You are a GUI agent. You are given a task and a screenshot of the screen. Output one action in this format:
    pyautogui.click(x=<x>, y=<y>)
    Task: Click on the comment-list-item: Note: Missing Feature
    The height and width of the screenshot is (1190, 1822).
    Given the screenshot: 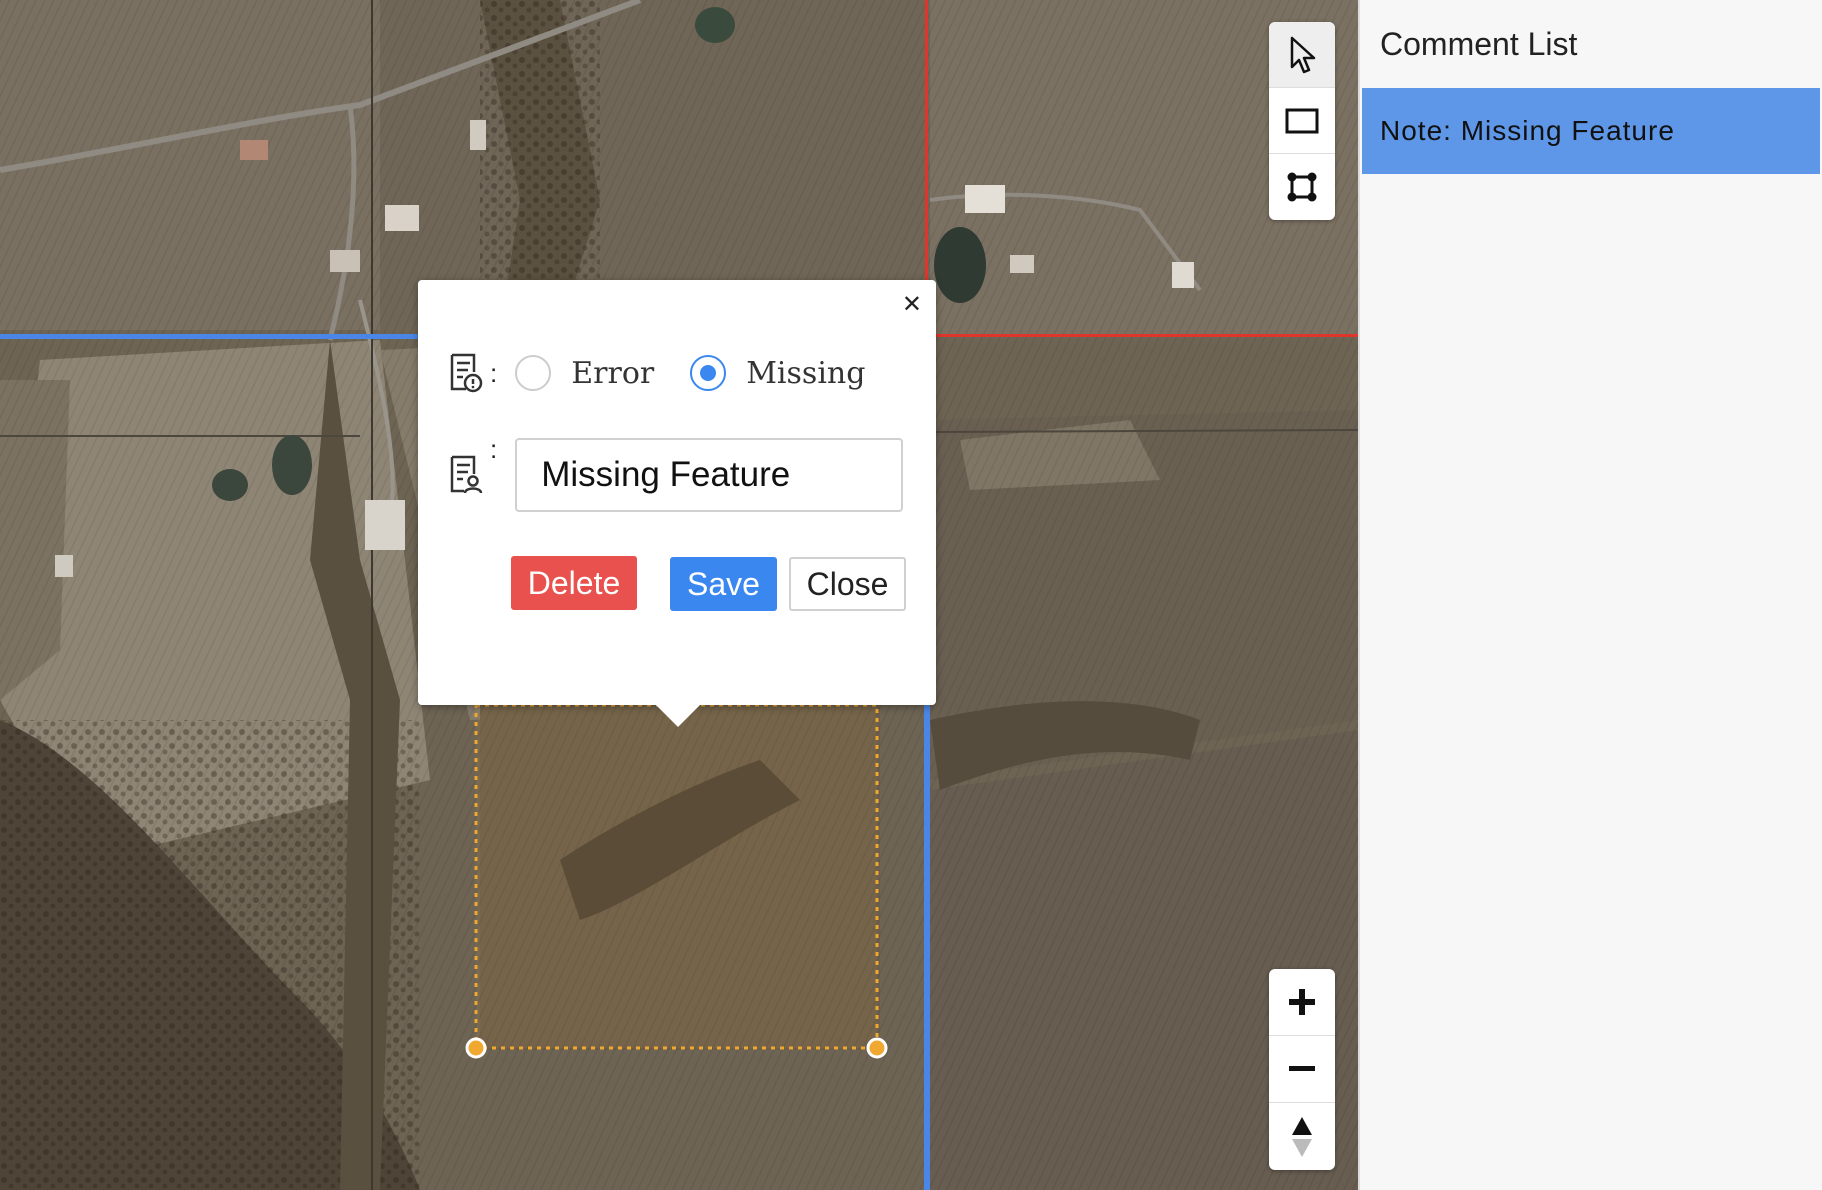 What is the action you would take?
    pyautogui.click(x=1591, y=131)
    